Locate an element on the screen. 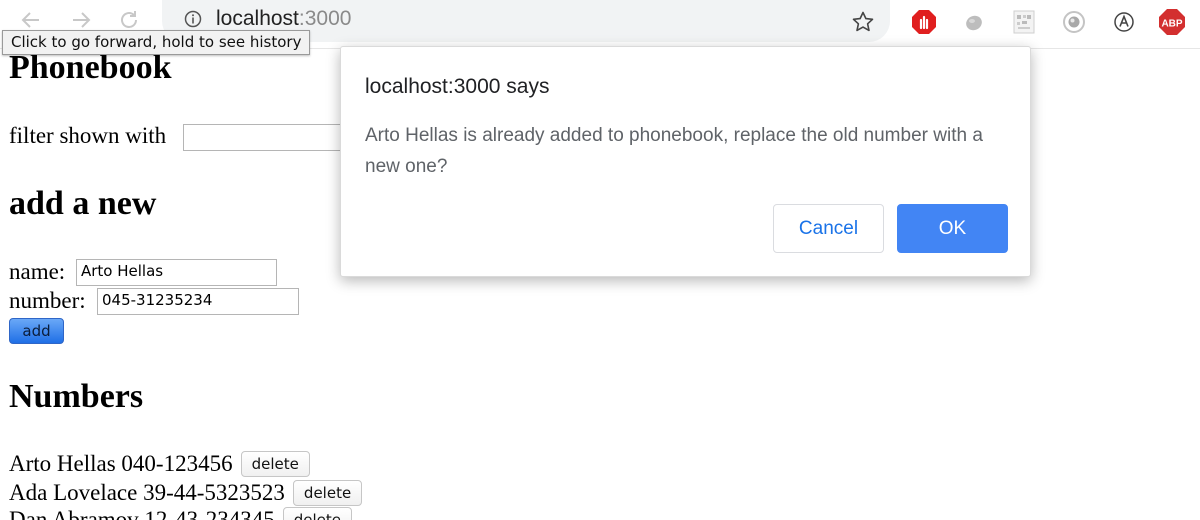 This screenshot has height=520, width=1200. forward-tooltip: Click to go forward, hold to see history is located at coordinates (156, 42).